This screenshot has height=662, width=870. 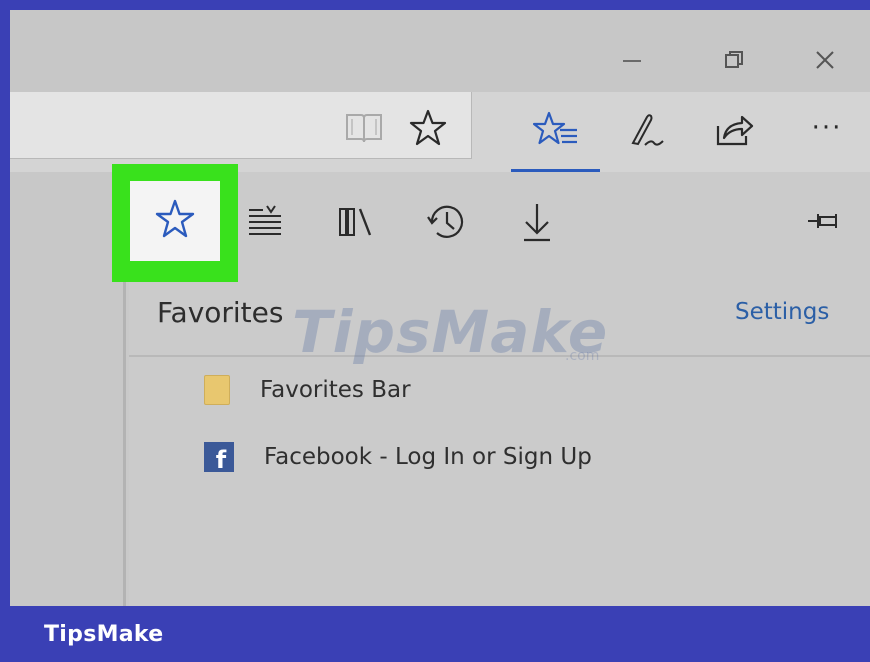 What do you see at coordinates (220, 312) in the screenshot?
I see `favorites-title: Favorites` at bounding box center [220, 312].